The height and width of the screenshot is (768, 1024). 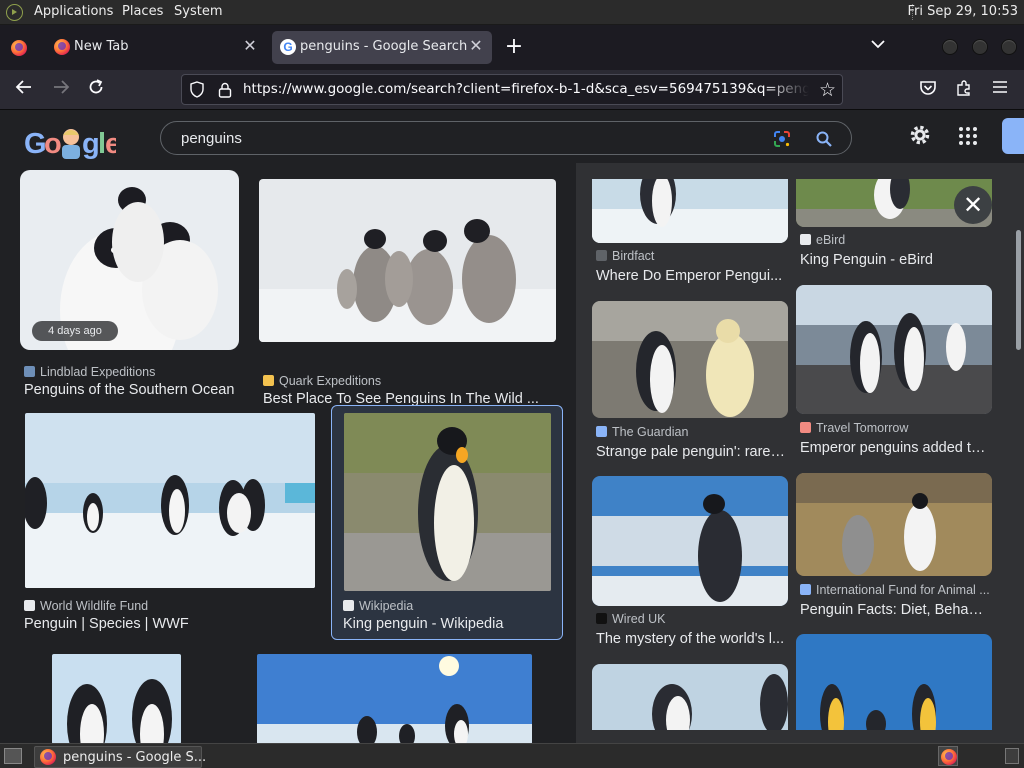 What do you see at coordinates (14, 12) in the screenshot?
I see `distro-logo-icon` at bounding box center [14, 12].